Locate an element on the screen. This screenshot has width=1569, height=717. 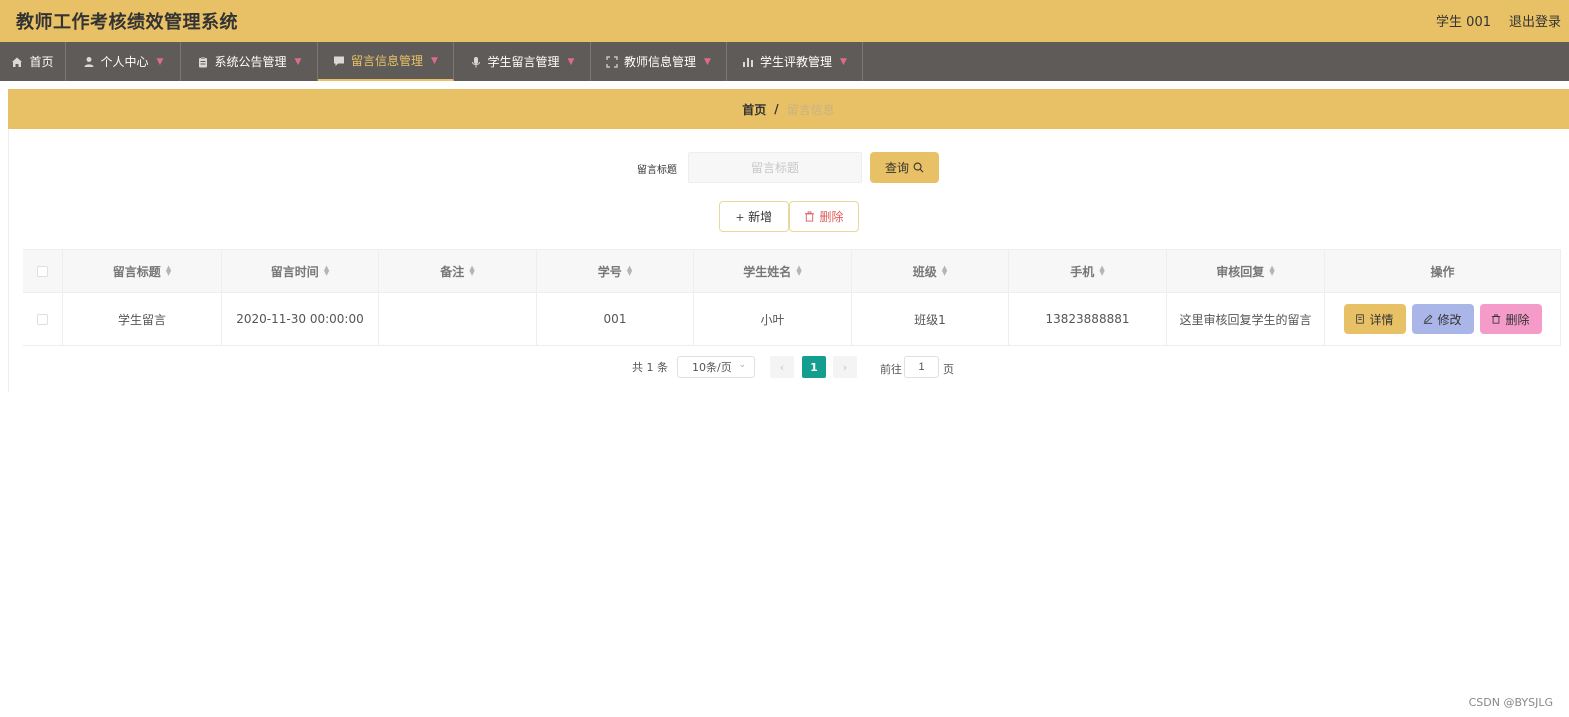
table-cell: 13823888881 is located at coordinates (1088, 319).